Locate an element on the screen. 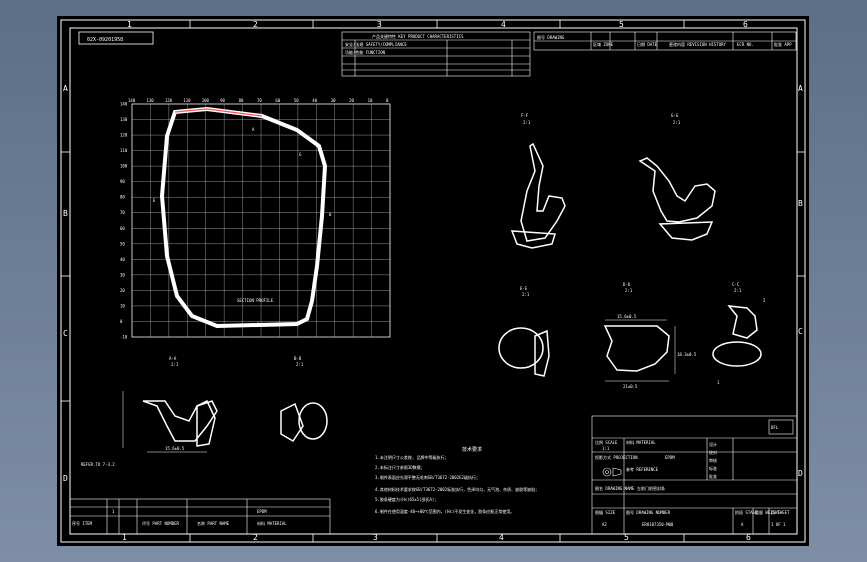 This screenshot has height=562, width=867. row-label-b-right: B is located at coordinates (800, 203).